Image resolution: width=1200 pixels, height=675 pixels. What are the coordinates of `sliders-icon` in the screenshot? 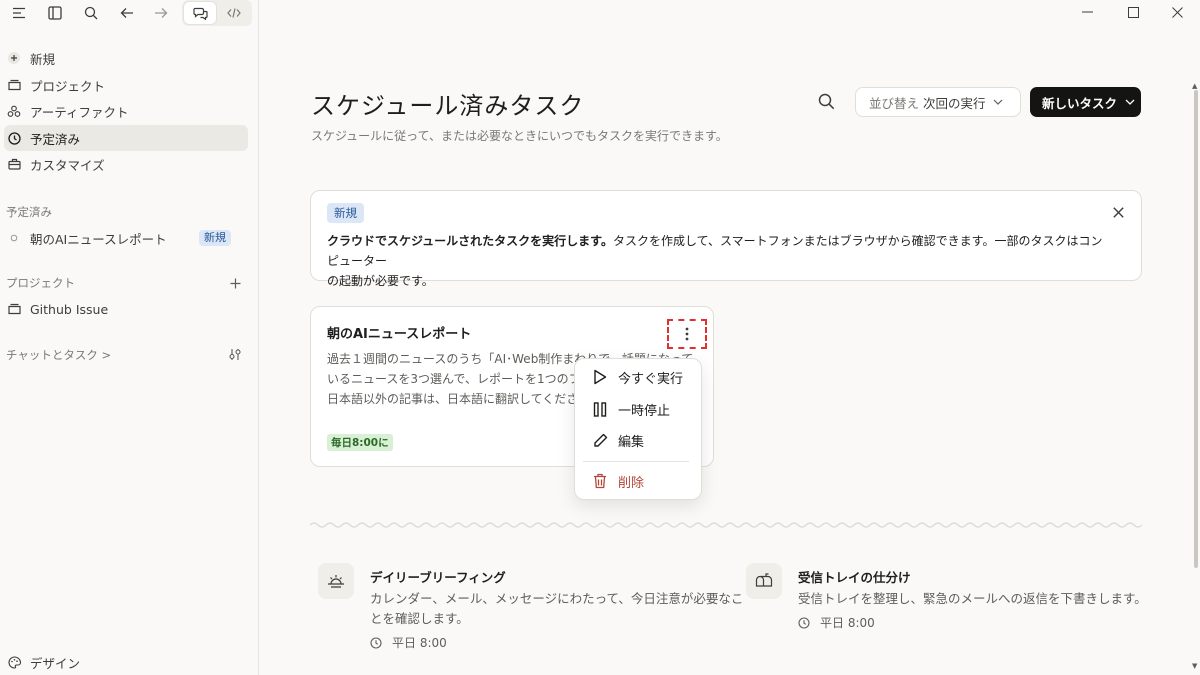 It's located at (235, 354).